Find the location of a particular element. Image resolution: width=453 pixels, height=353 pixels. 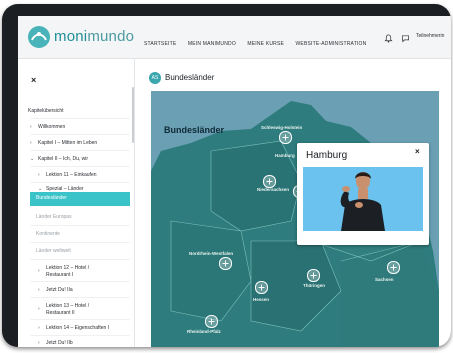

nav-startseite: STARTSEITE is located at coordinates (160, 44).